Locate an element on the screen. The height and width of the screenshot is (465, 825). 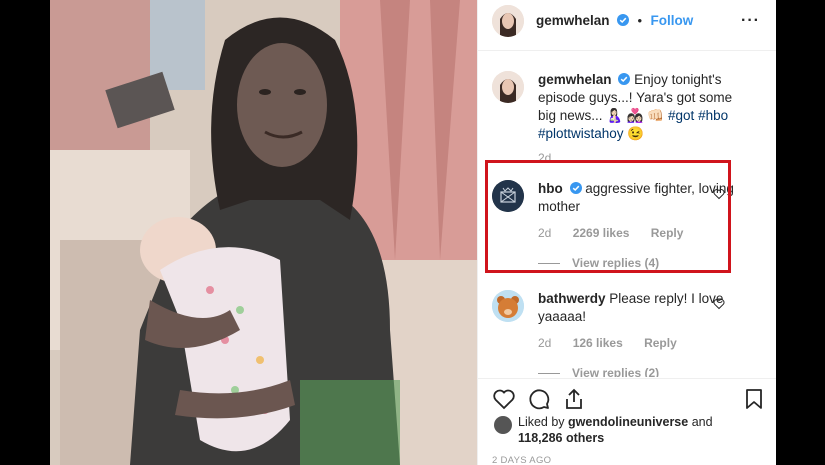
caption-emoji: 🤱🏻 👩🏻‍❤️‍👩🏻 👊🏻 is located at coordinates (635, 115).